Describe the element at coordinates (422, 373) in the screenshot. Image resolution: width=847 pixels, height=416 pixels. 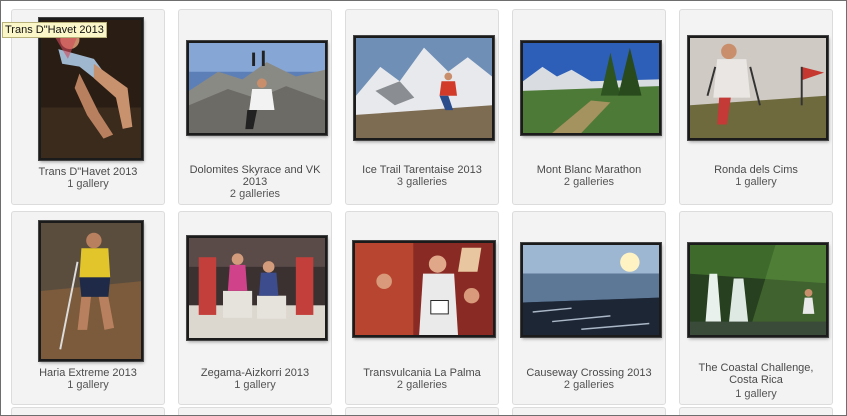
I see `gallery-title: Transvulcania La Palma` at that location.